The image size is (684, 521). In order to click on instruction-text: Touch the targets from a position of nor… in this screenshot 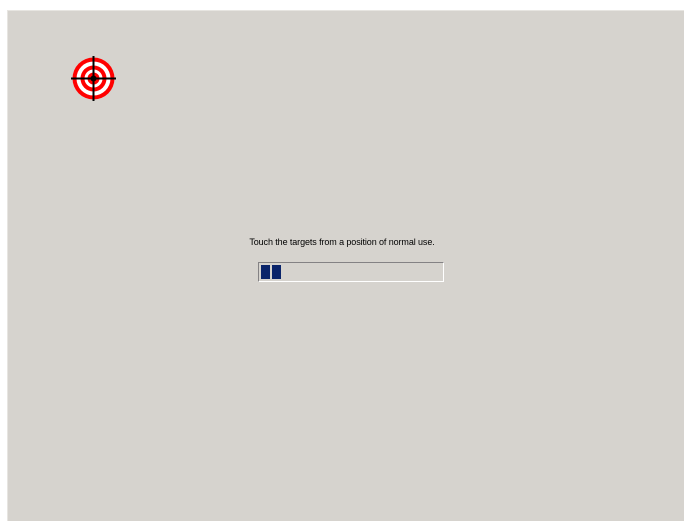, I will do `click(342, 242)`.